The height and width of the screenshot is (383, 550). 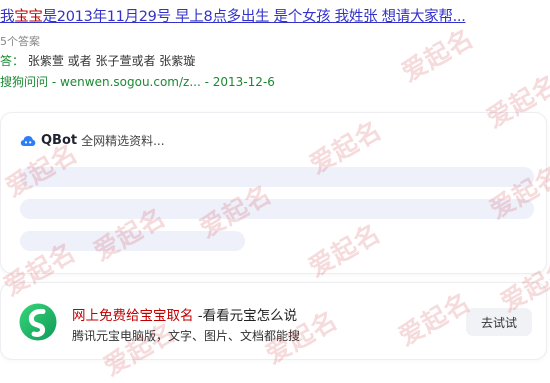 I want to click on answer-prefix: 答：, so click(x=12, y=61).